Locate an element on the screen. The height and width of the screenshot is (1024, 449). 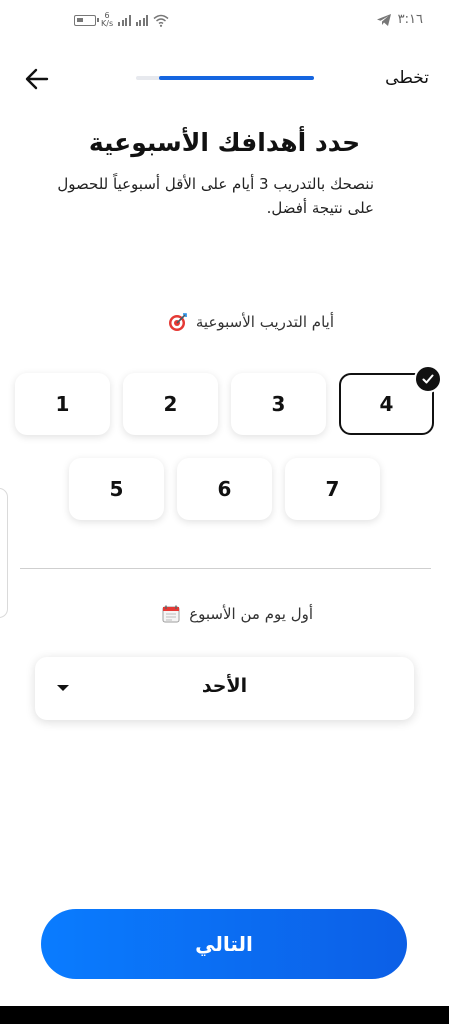
day-option-label: 2 is located at coordinates (170, 404).